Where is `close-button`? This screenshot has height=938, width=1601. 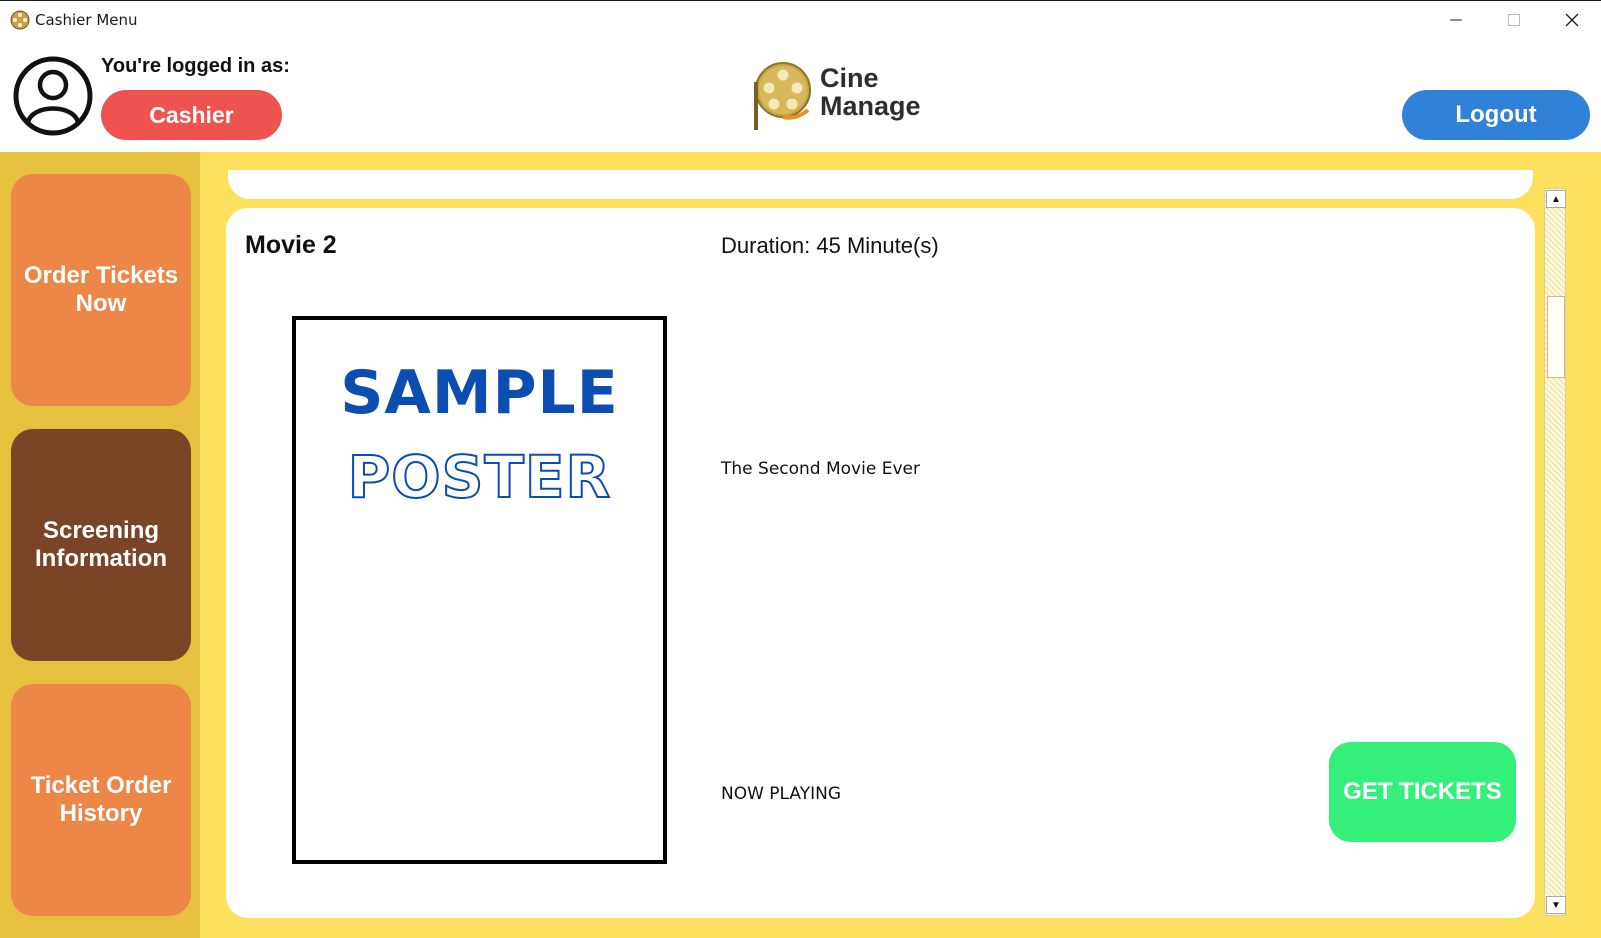
close-button is located at coordinates (1572, 20).